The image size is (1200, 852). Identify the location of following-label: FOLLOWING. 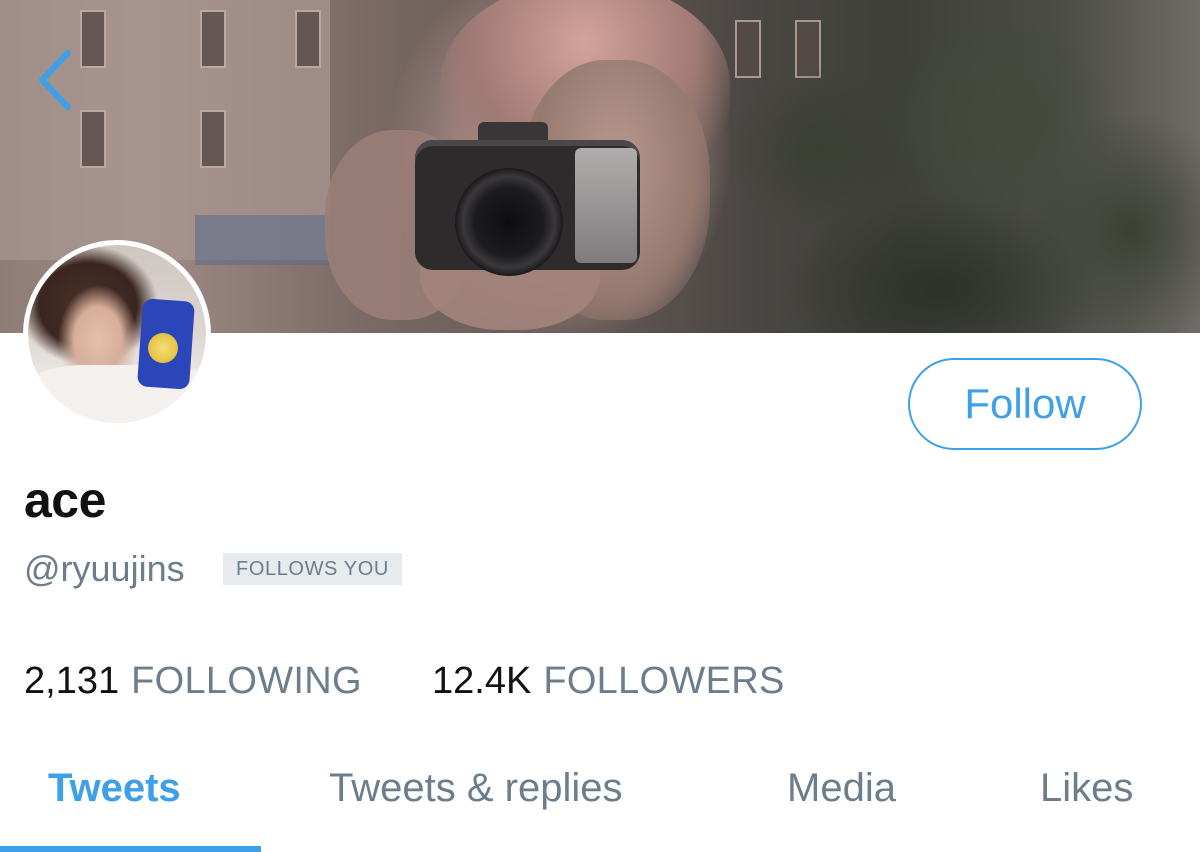
(246, 681).